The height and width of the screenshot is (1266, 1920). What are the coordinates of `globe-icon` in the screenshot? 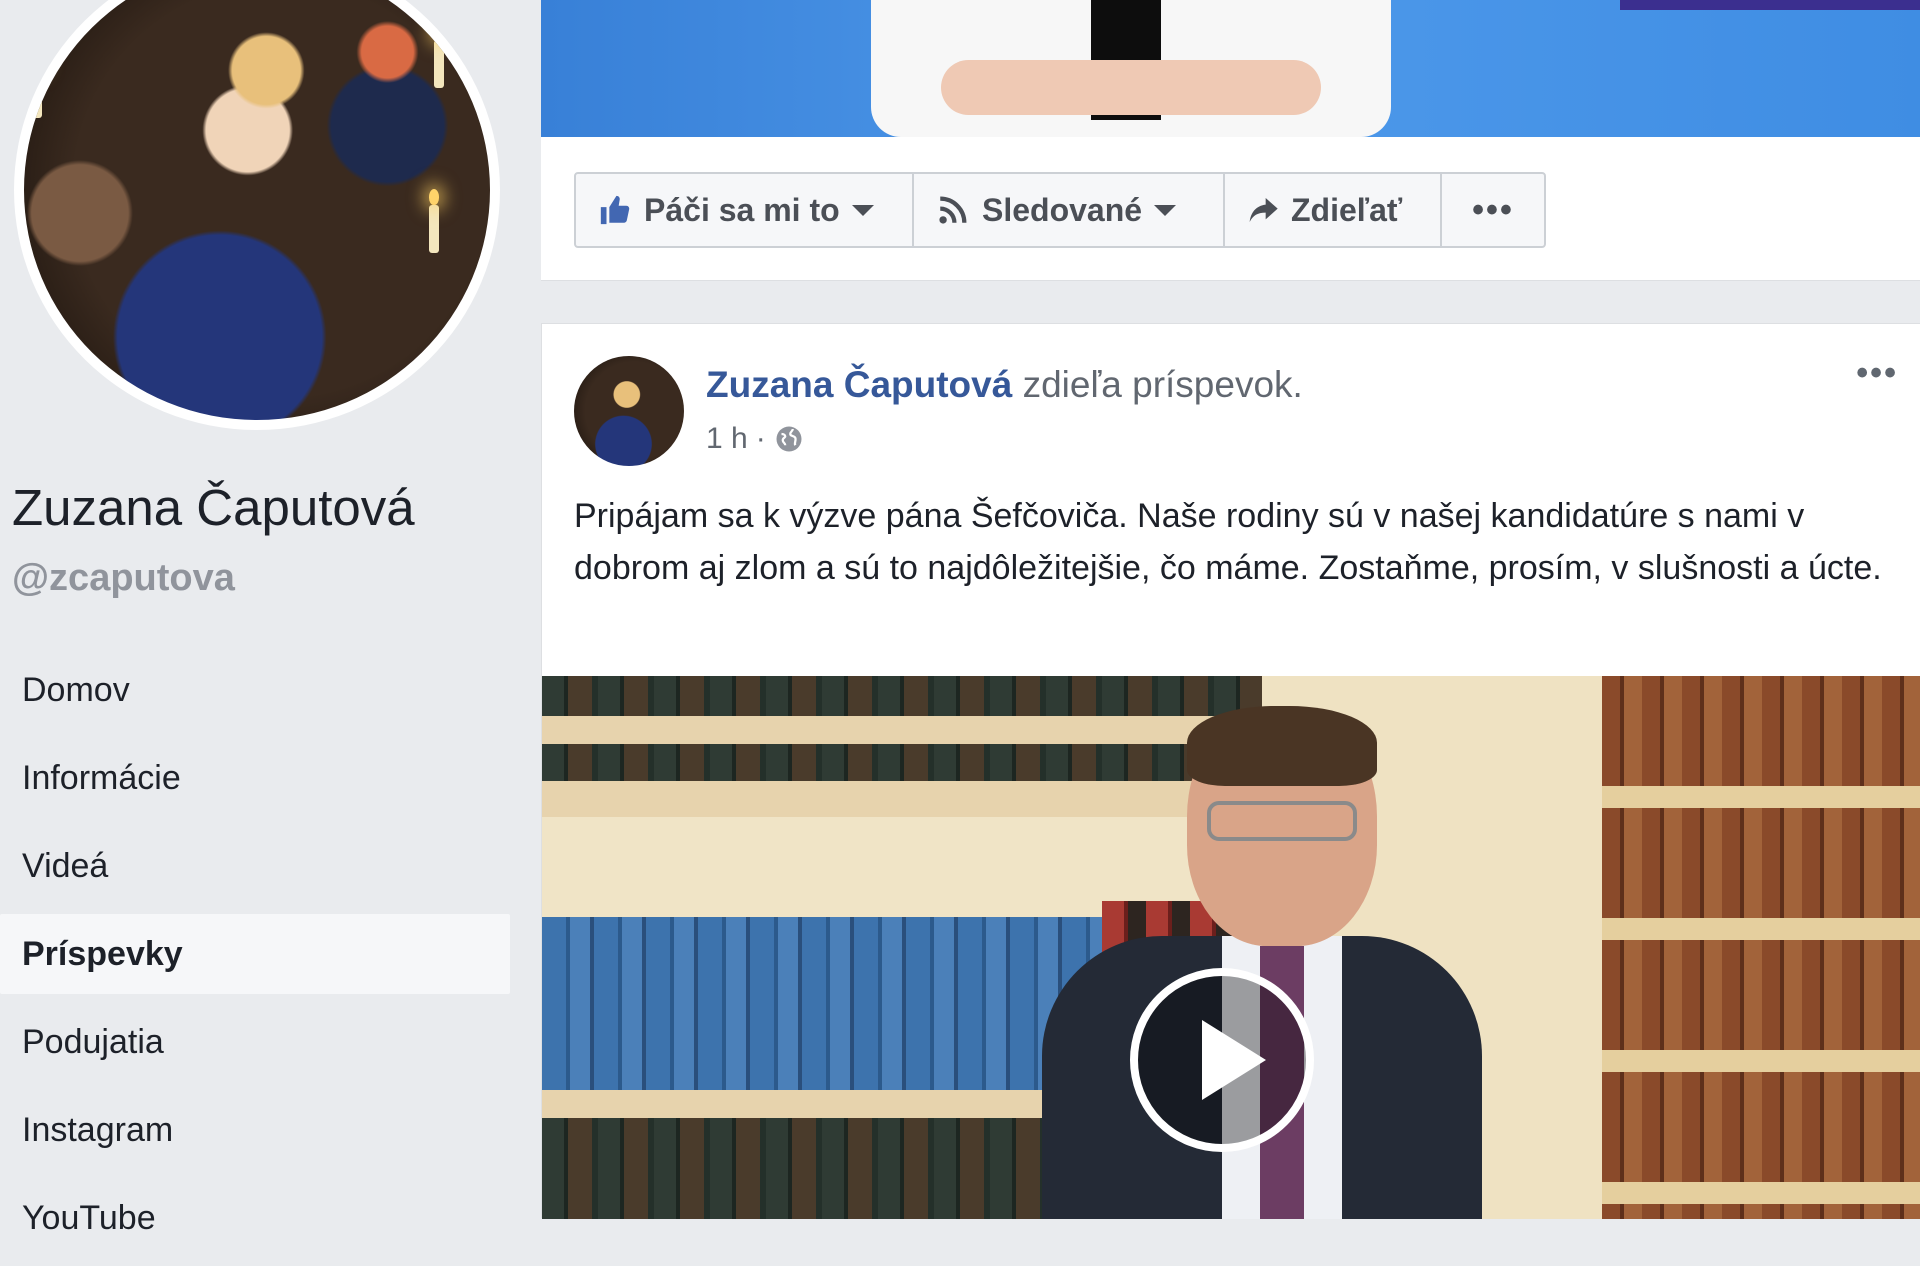 It's located at (789, 439).